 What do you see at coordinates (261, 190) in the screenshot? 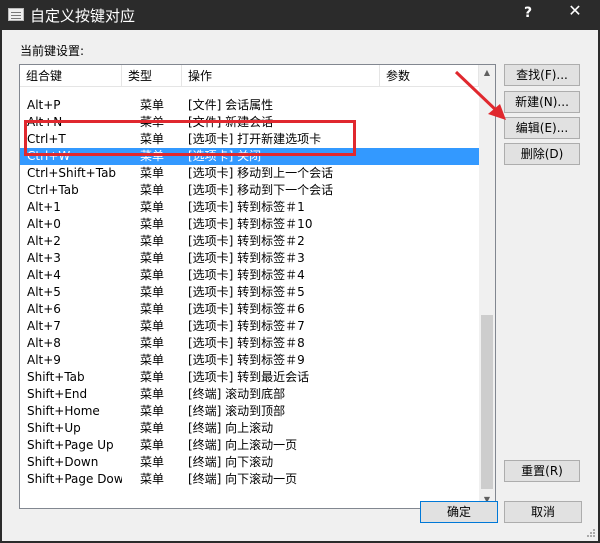
I see `action-cell: [选项卡] 移动到下一个会话` at bounding box center [261, 190].